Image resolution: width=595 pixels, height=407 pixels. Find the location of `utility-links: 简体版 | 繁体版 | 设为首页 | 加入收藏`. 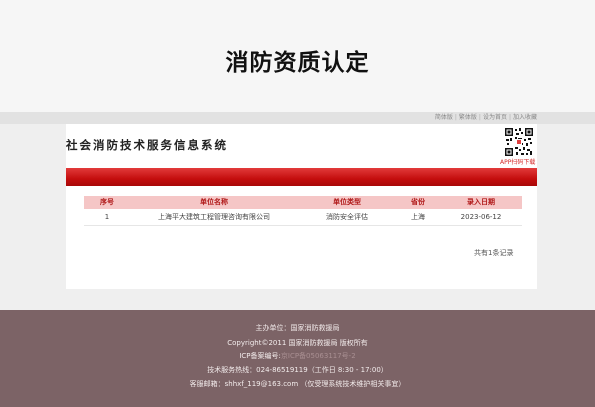

utility-links: 简体版 | 繁体版 | 设为首页 | 加入收藏 is located at coordinates (486, 118).